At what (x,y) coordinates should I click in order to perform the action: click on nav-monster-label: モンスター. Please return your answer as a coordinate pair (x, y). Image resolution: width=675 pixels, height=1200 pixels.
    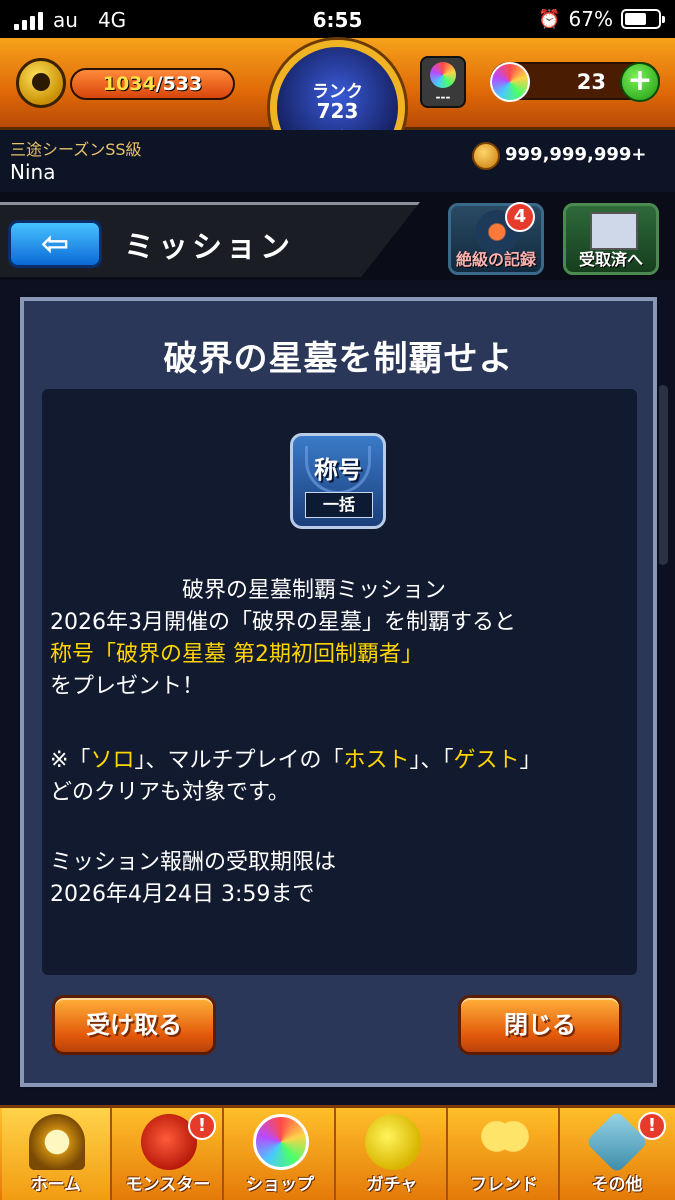
    Looking at the image, I should click on (168, 1185).